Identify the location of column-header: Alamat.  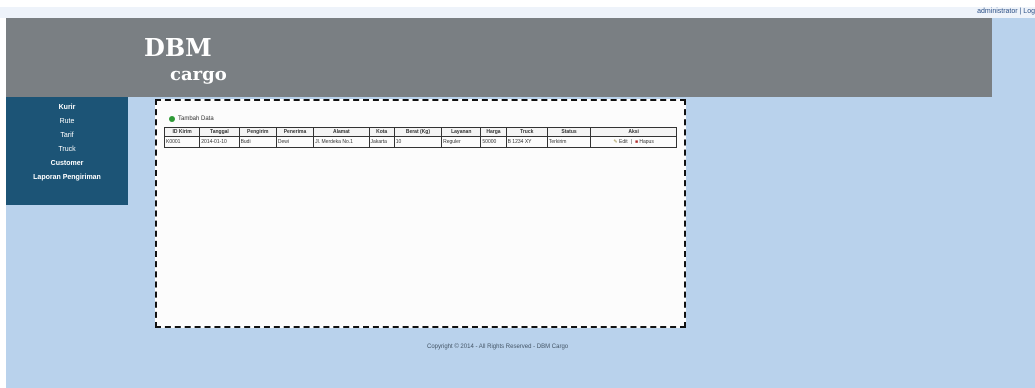
(341, 132).